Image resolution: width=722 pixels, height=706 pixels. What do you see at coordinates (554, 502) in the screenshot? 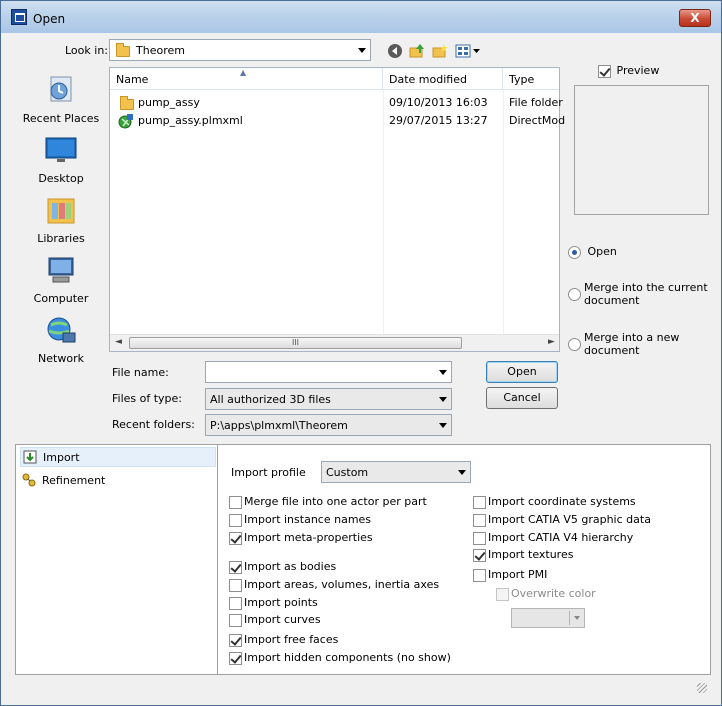
I see `import-coordinate-systems-option: Import coordinate systems` at bounding box center [554, 502].